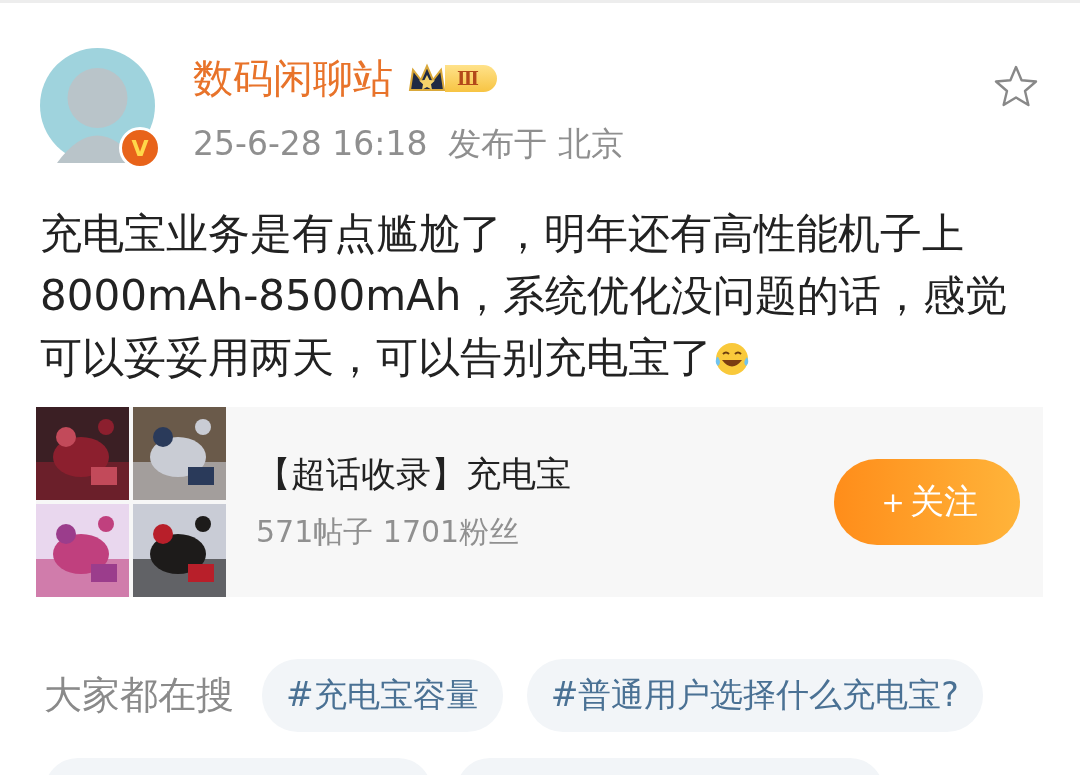 This screenshot has width=1080, height=775. I want to click on topic-stats: 571帖子 1701粉丝, so click(388, 532).